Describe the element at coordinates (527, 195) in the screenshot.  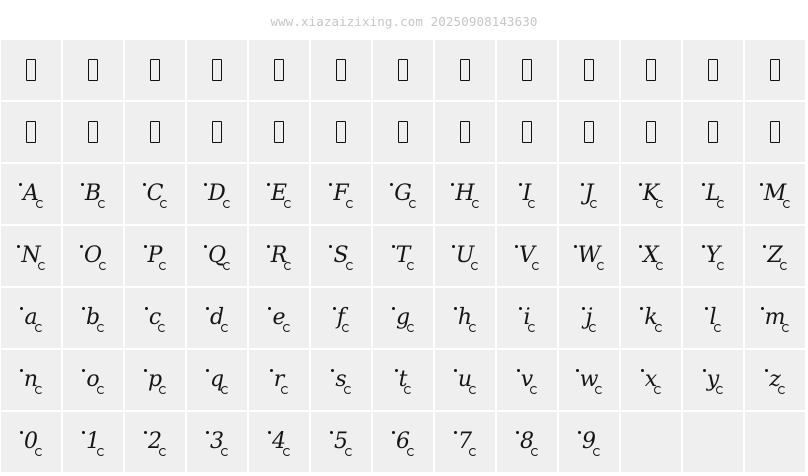
I see `glyph-sample: I` at that location.